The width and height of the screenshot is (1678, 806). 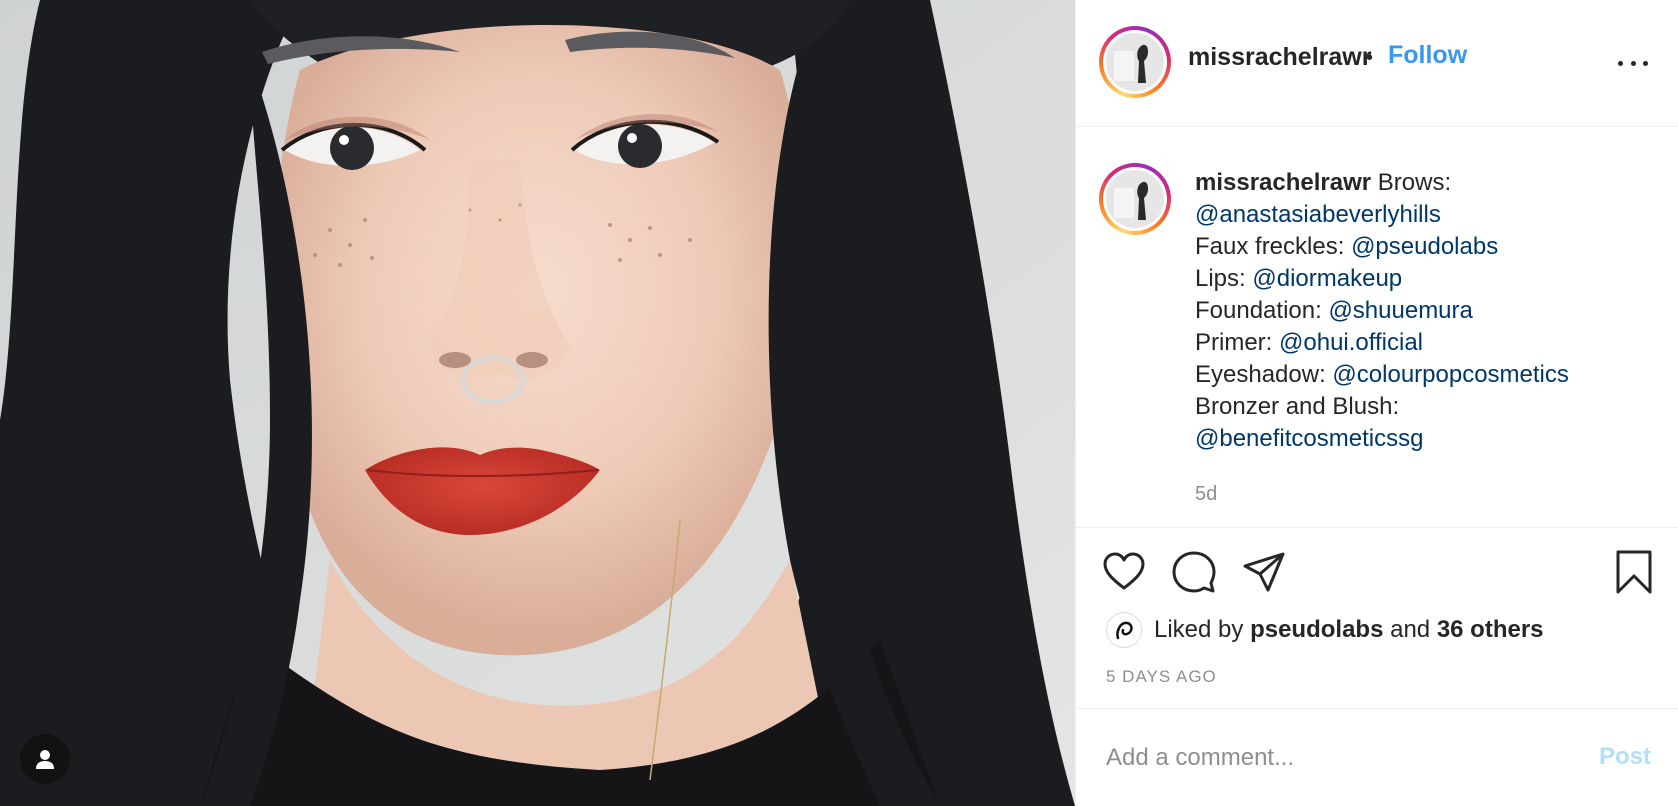 I want to click on caption-label: Lips:, so click(x=1220, y=278).